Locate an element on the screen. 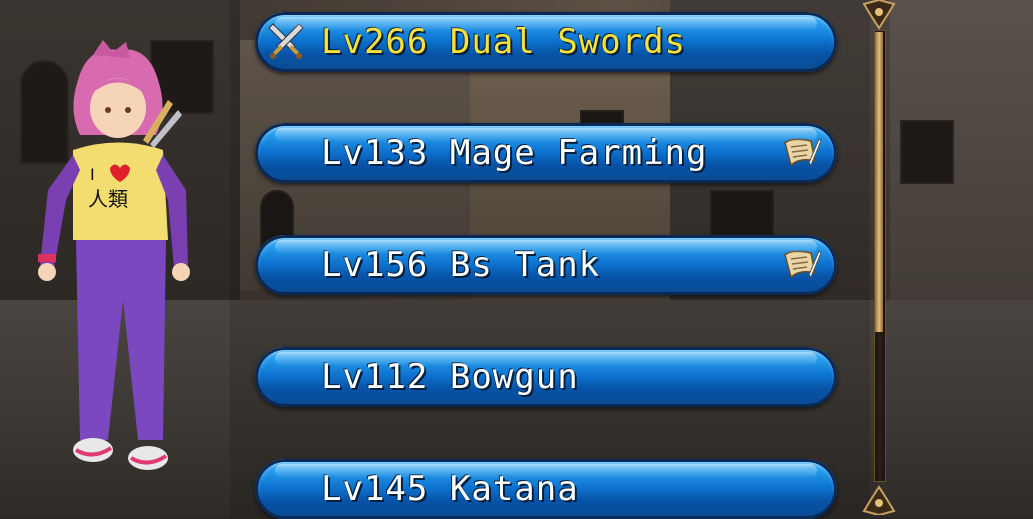 This screenshot has width=1033, height=519. job-name: Katana is located at coordinates (514, 489).